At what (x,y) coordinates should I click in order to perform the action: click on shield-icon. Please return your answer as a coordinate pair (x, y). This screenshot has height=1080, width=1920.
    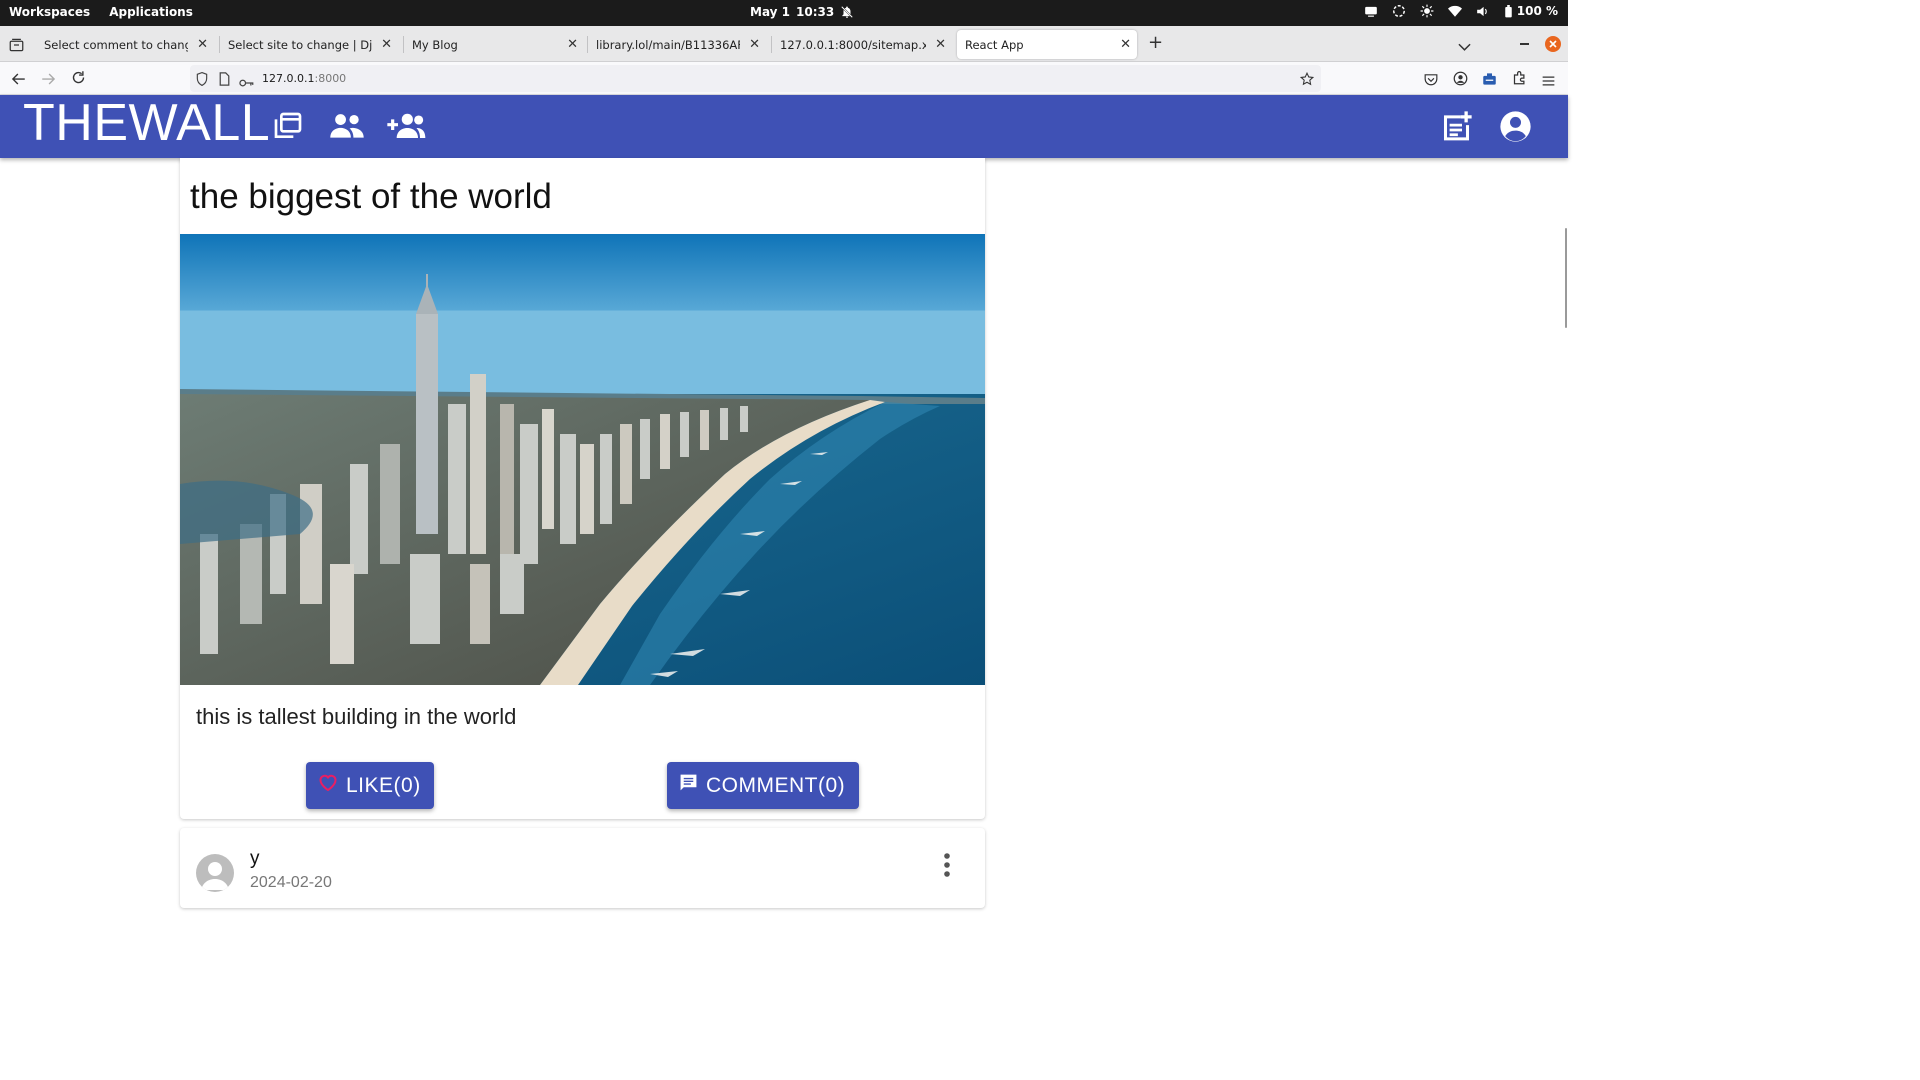
    Looking at the image, I should click on (202, 80).